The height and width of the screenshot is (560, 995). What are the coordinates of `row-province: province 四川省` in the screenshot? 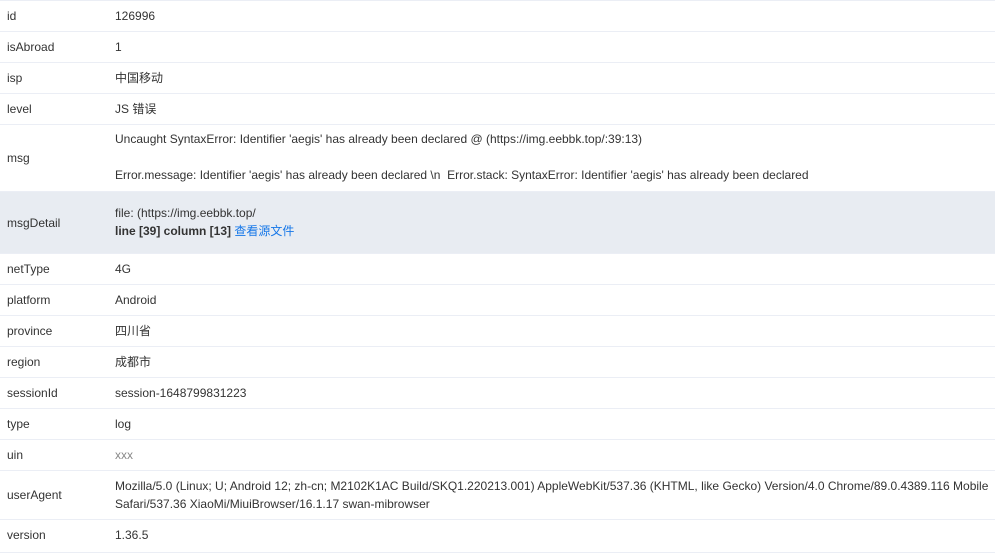 It's located at (497, 331).